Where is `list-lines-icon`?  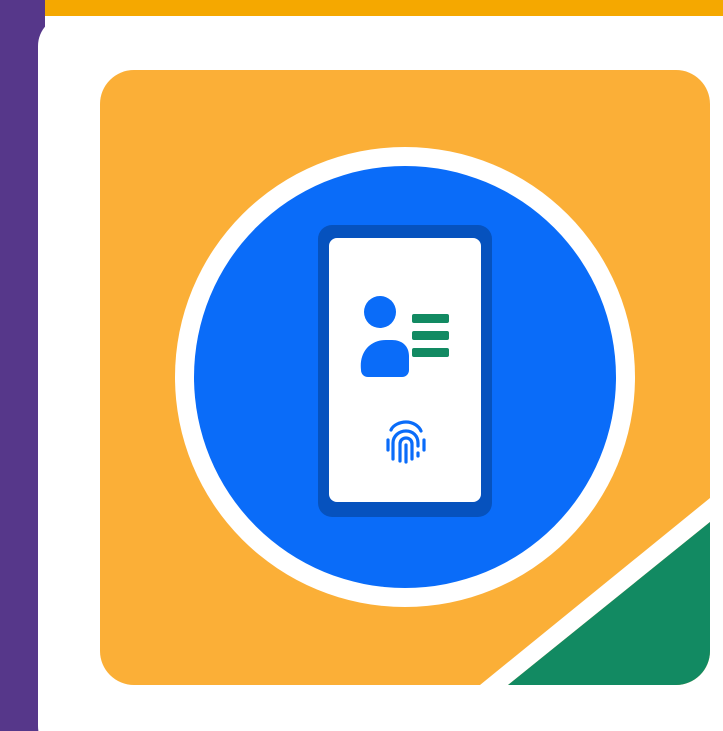
list-lines-icon is located at coordinates (430, 335).